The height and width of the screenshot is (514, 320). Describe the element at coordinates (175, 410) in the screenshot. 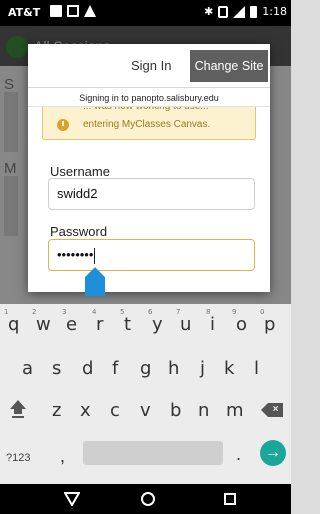

I see `key-b: b` at that location.